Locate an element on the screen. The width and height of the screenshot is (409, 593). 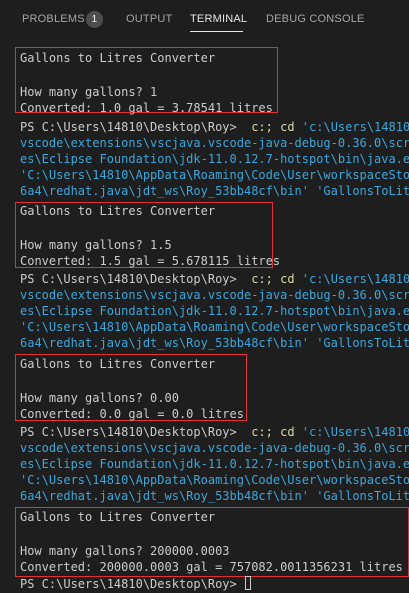
conversion-result: Converted: 1.5 gal = 5.678115 litres is located at coordinates (150, 261).